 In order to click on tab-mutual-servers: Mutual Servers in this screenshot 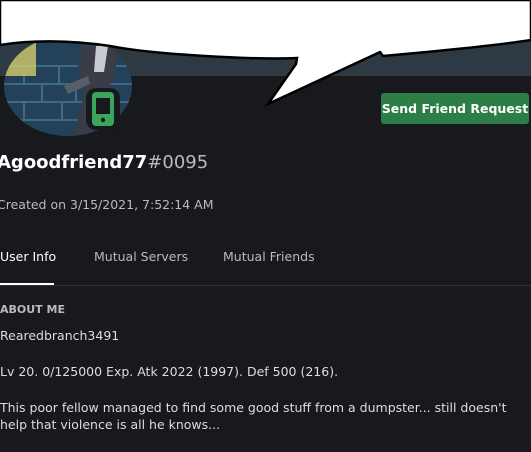, I will do `click(141, 256)`.